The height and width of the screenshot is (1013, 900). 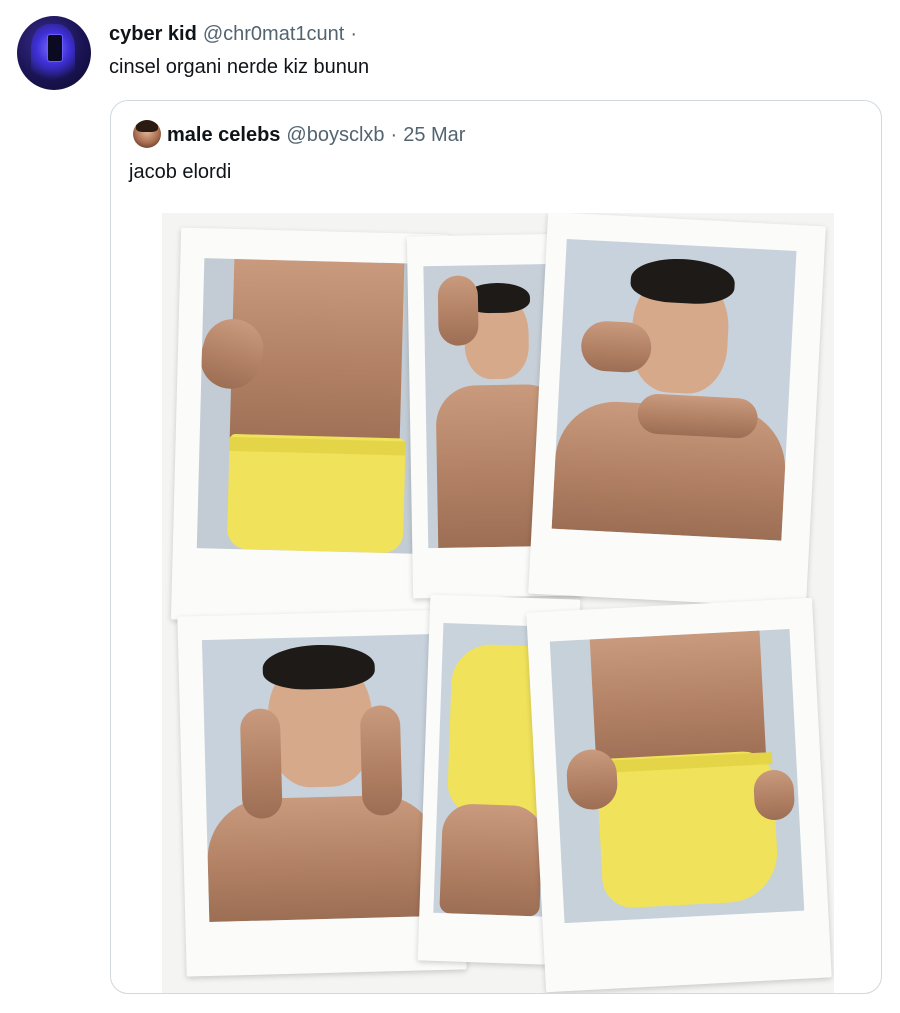 I want to click on quoted-tweet-header: male celebs @boysclxb · 25 Mar, so click(x=316, y=135).